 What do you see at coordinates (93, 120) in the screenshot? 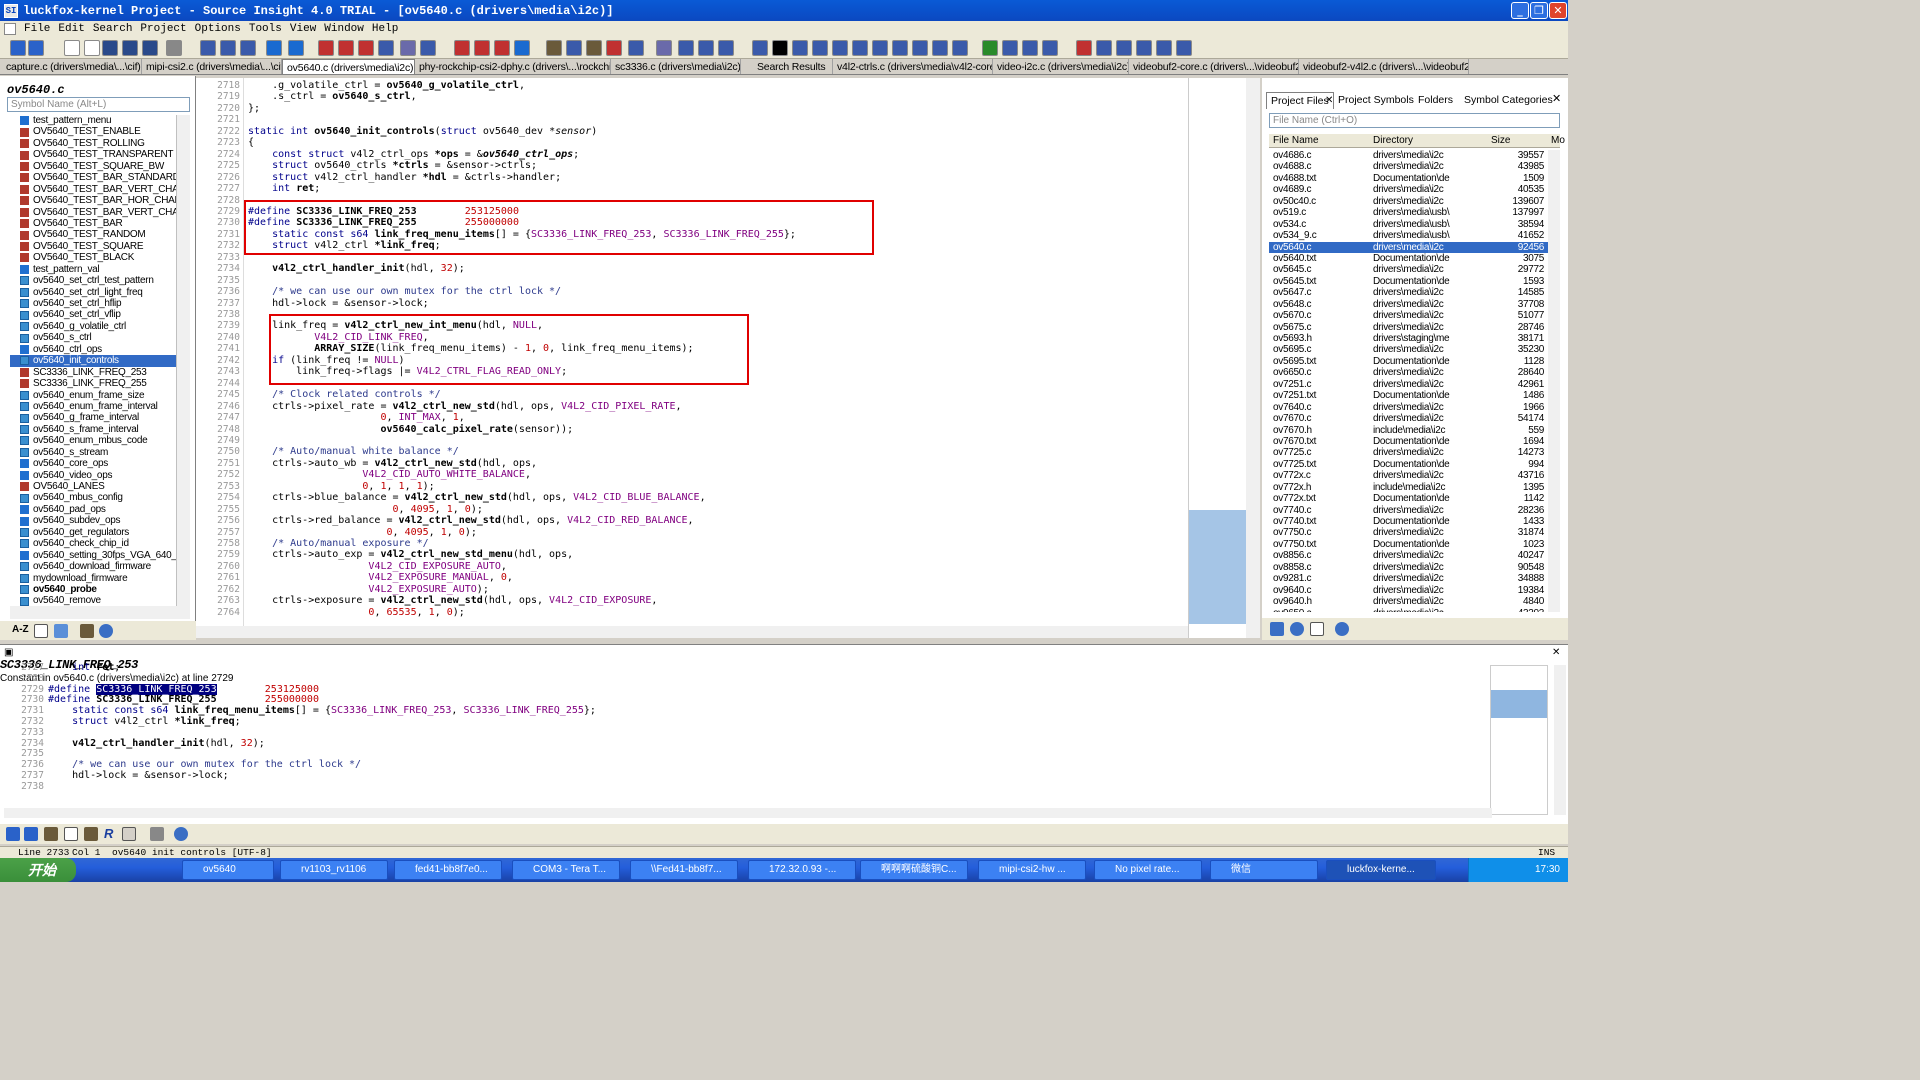
I see `symbol-list-item: test_pattern_menu` at bounding box center [93, 120].